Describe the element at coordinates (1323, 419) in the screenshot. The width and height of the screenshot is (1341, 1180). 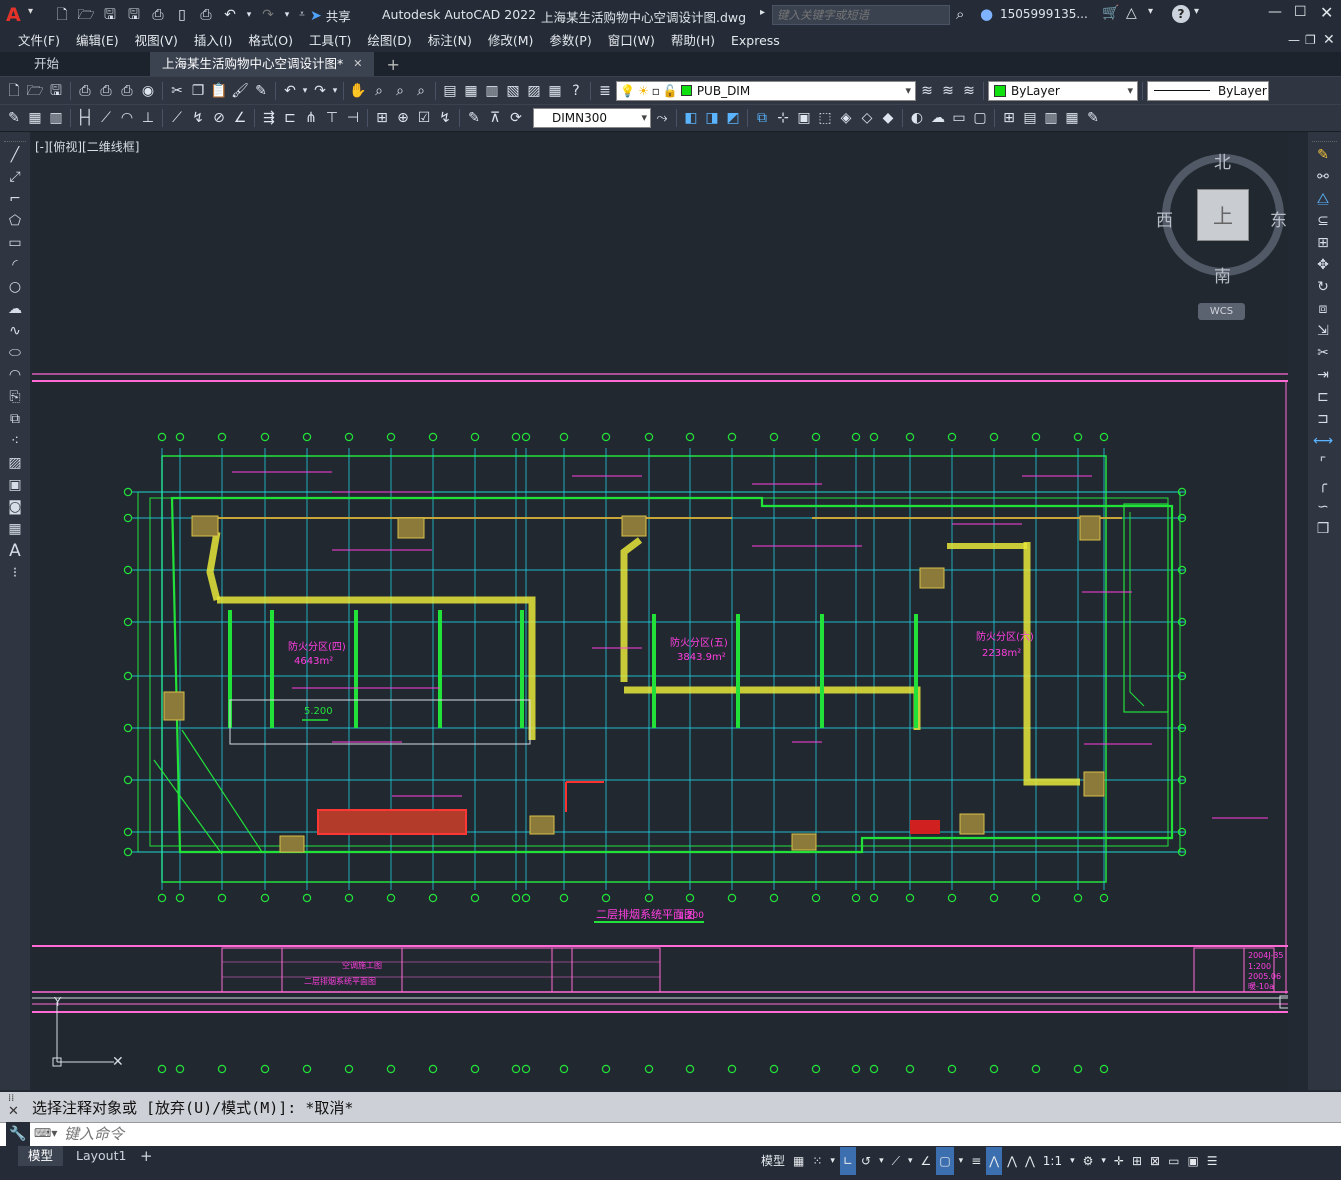
I see `break-icon: ⊐` at that location.